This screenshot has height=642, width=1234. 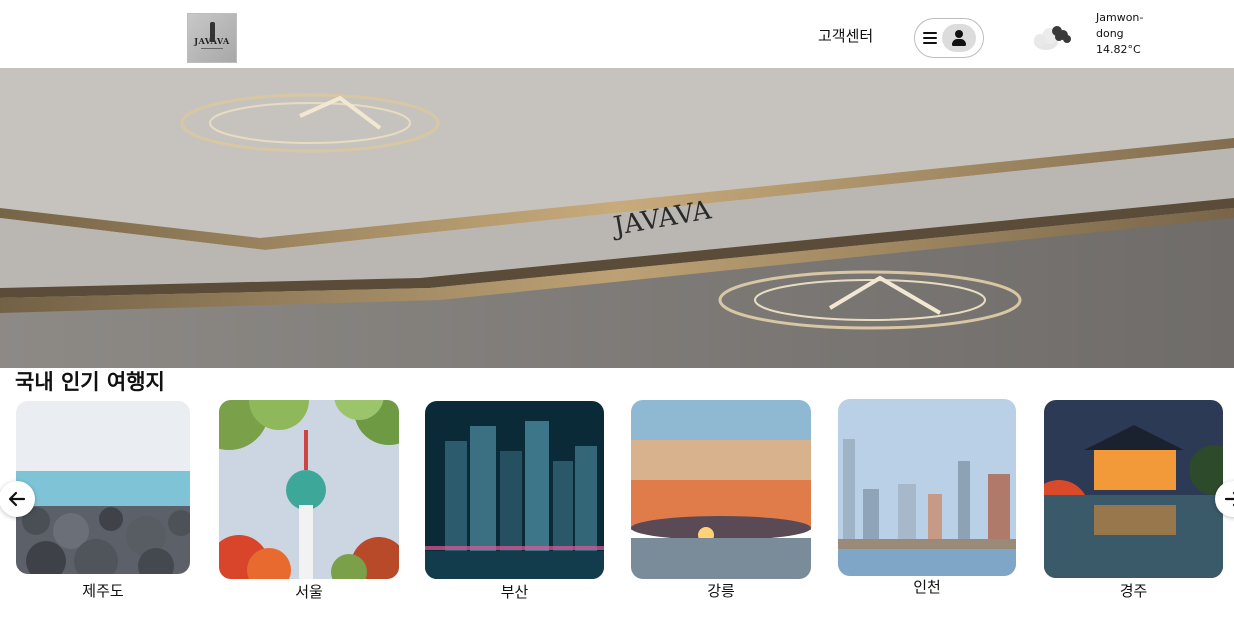 I want to click on destination-card-seoul: 서울, so click(x=309, y=501).